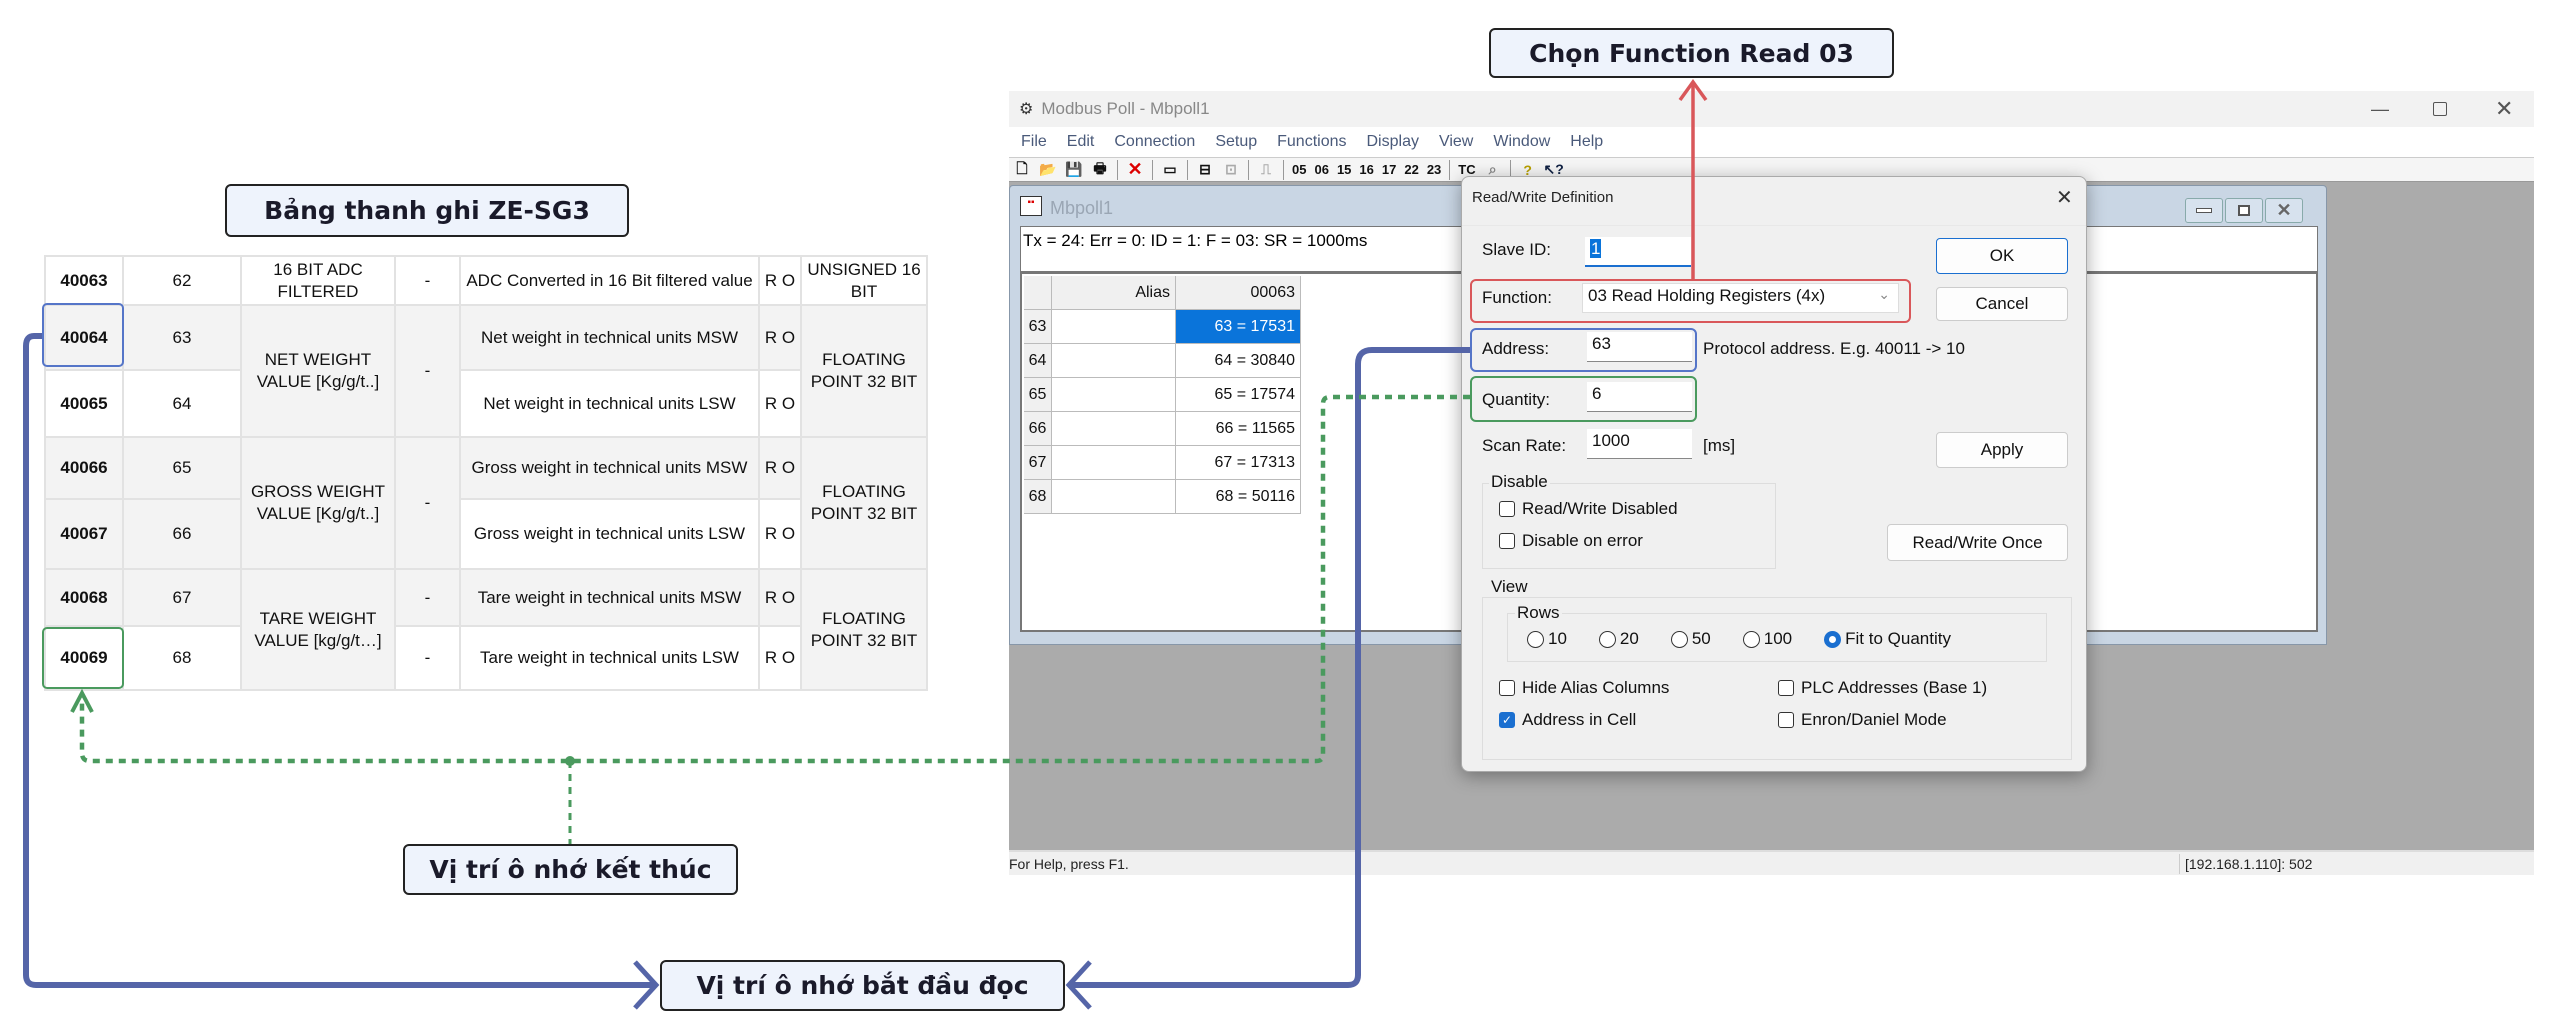  Describe the element at coordinates (1366, 169) in the screenshot. I see `function-16-button: 16` at that location.